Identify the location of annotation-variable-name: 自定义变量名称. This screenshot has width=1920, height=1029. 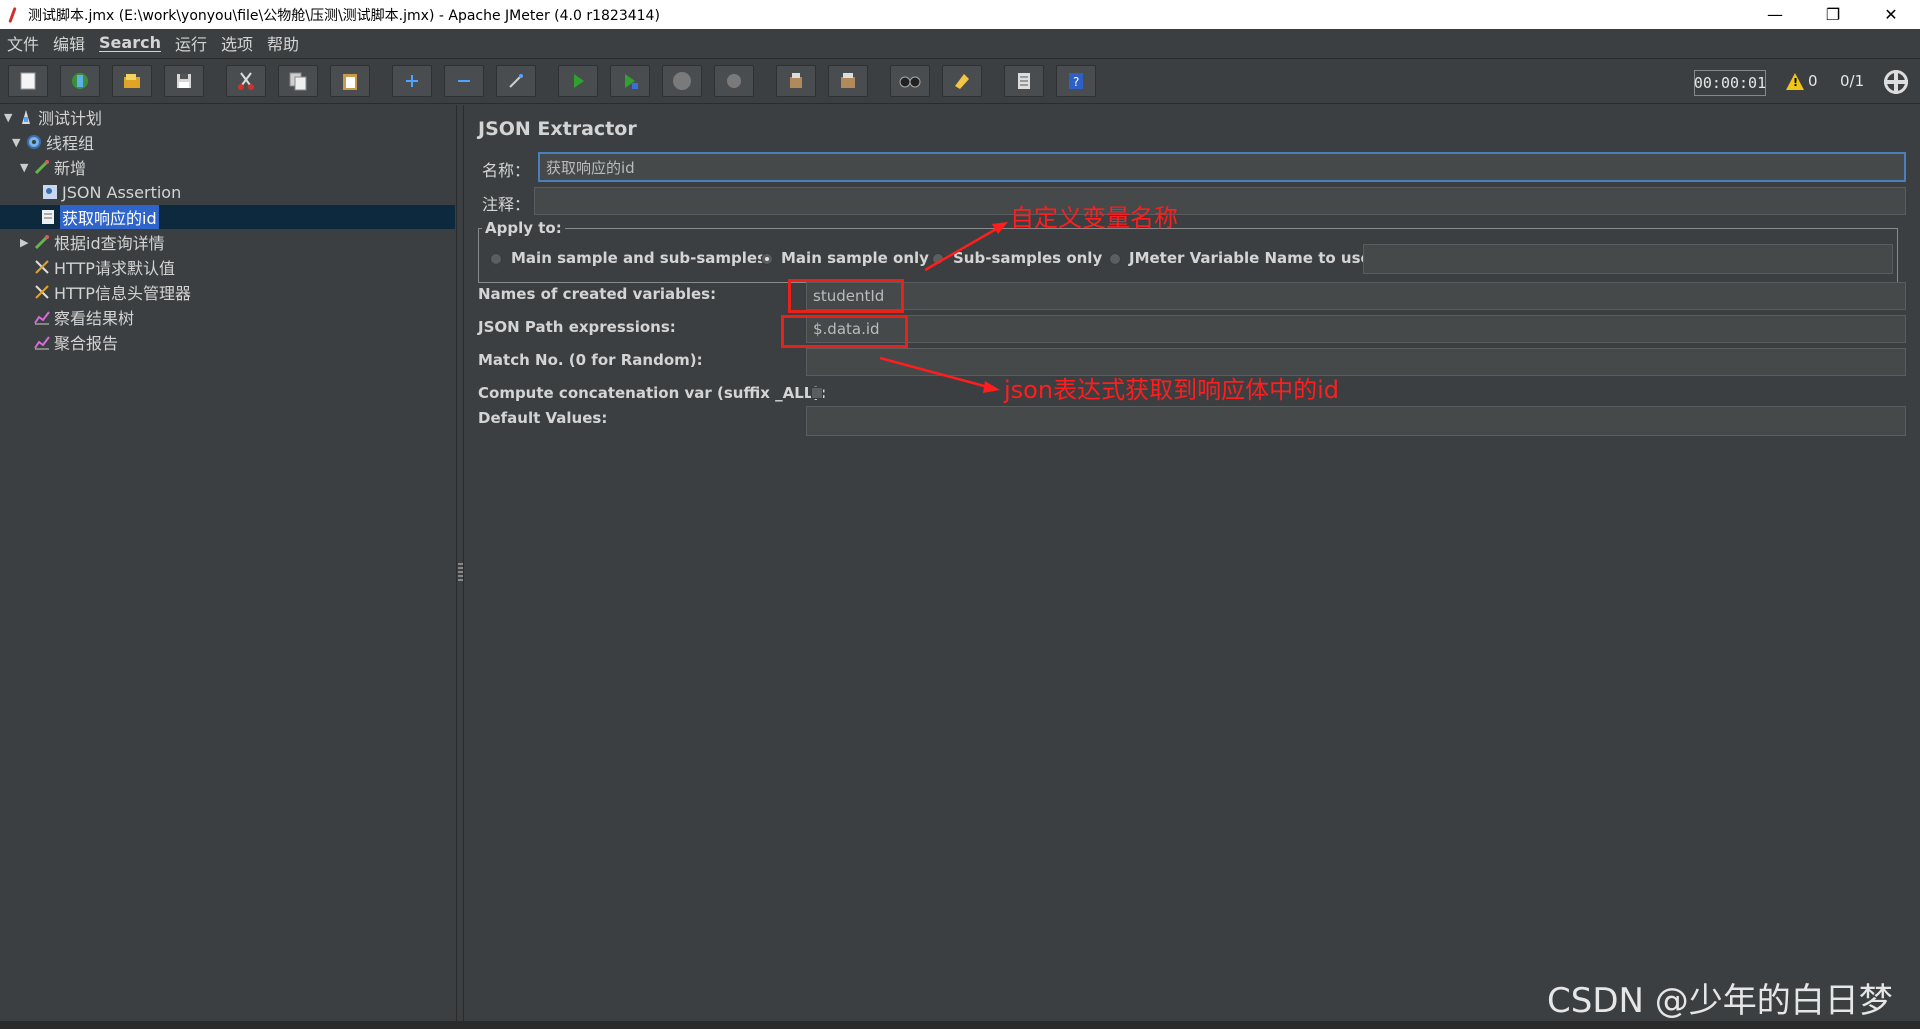
(1094, 218).